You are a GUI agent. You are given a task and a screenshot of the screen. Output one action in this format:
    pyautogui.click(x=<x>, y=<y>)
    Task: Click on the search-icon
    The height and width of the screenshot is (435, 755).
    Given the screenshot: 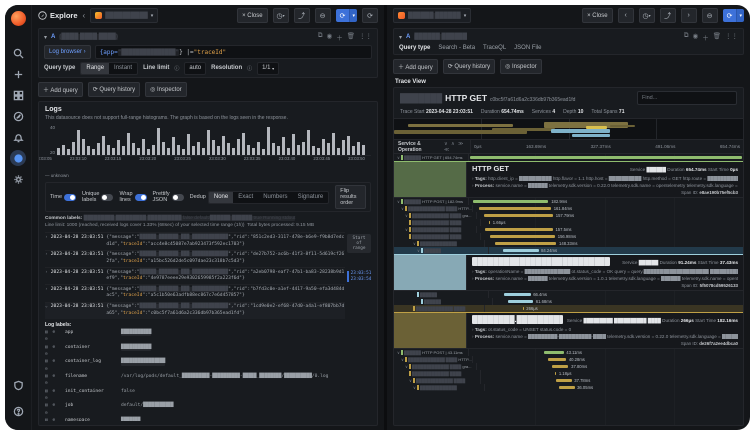 What is the action you would take?
    pyautogui.click(x=18, y=53)
    